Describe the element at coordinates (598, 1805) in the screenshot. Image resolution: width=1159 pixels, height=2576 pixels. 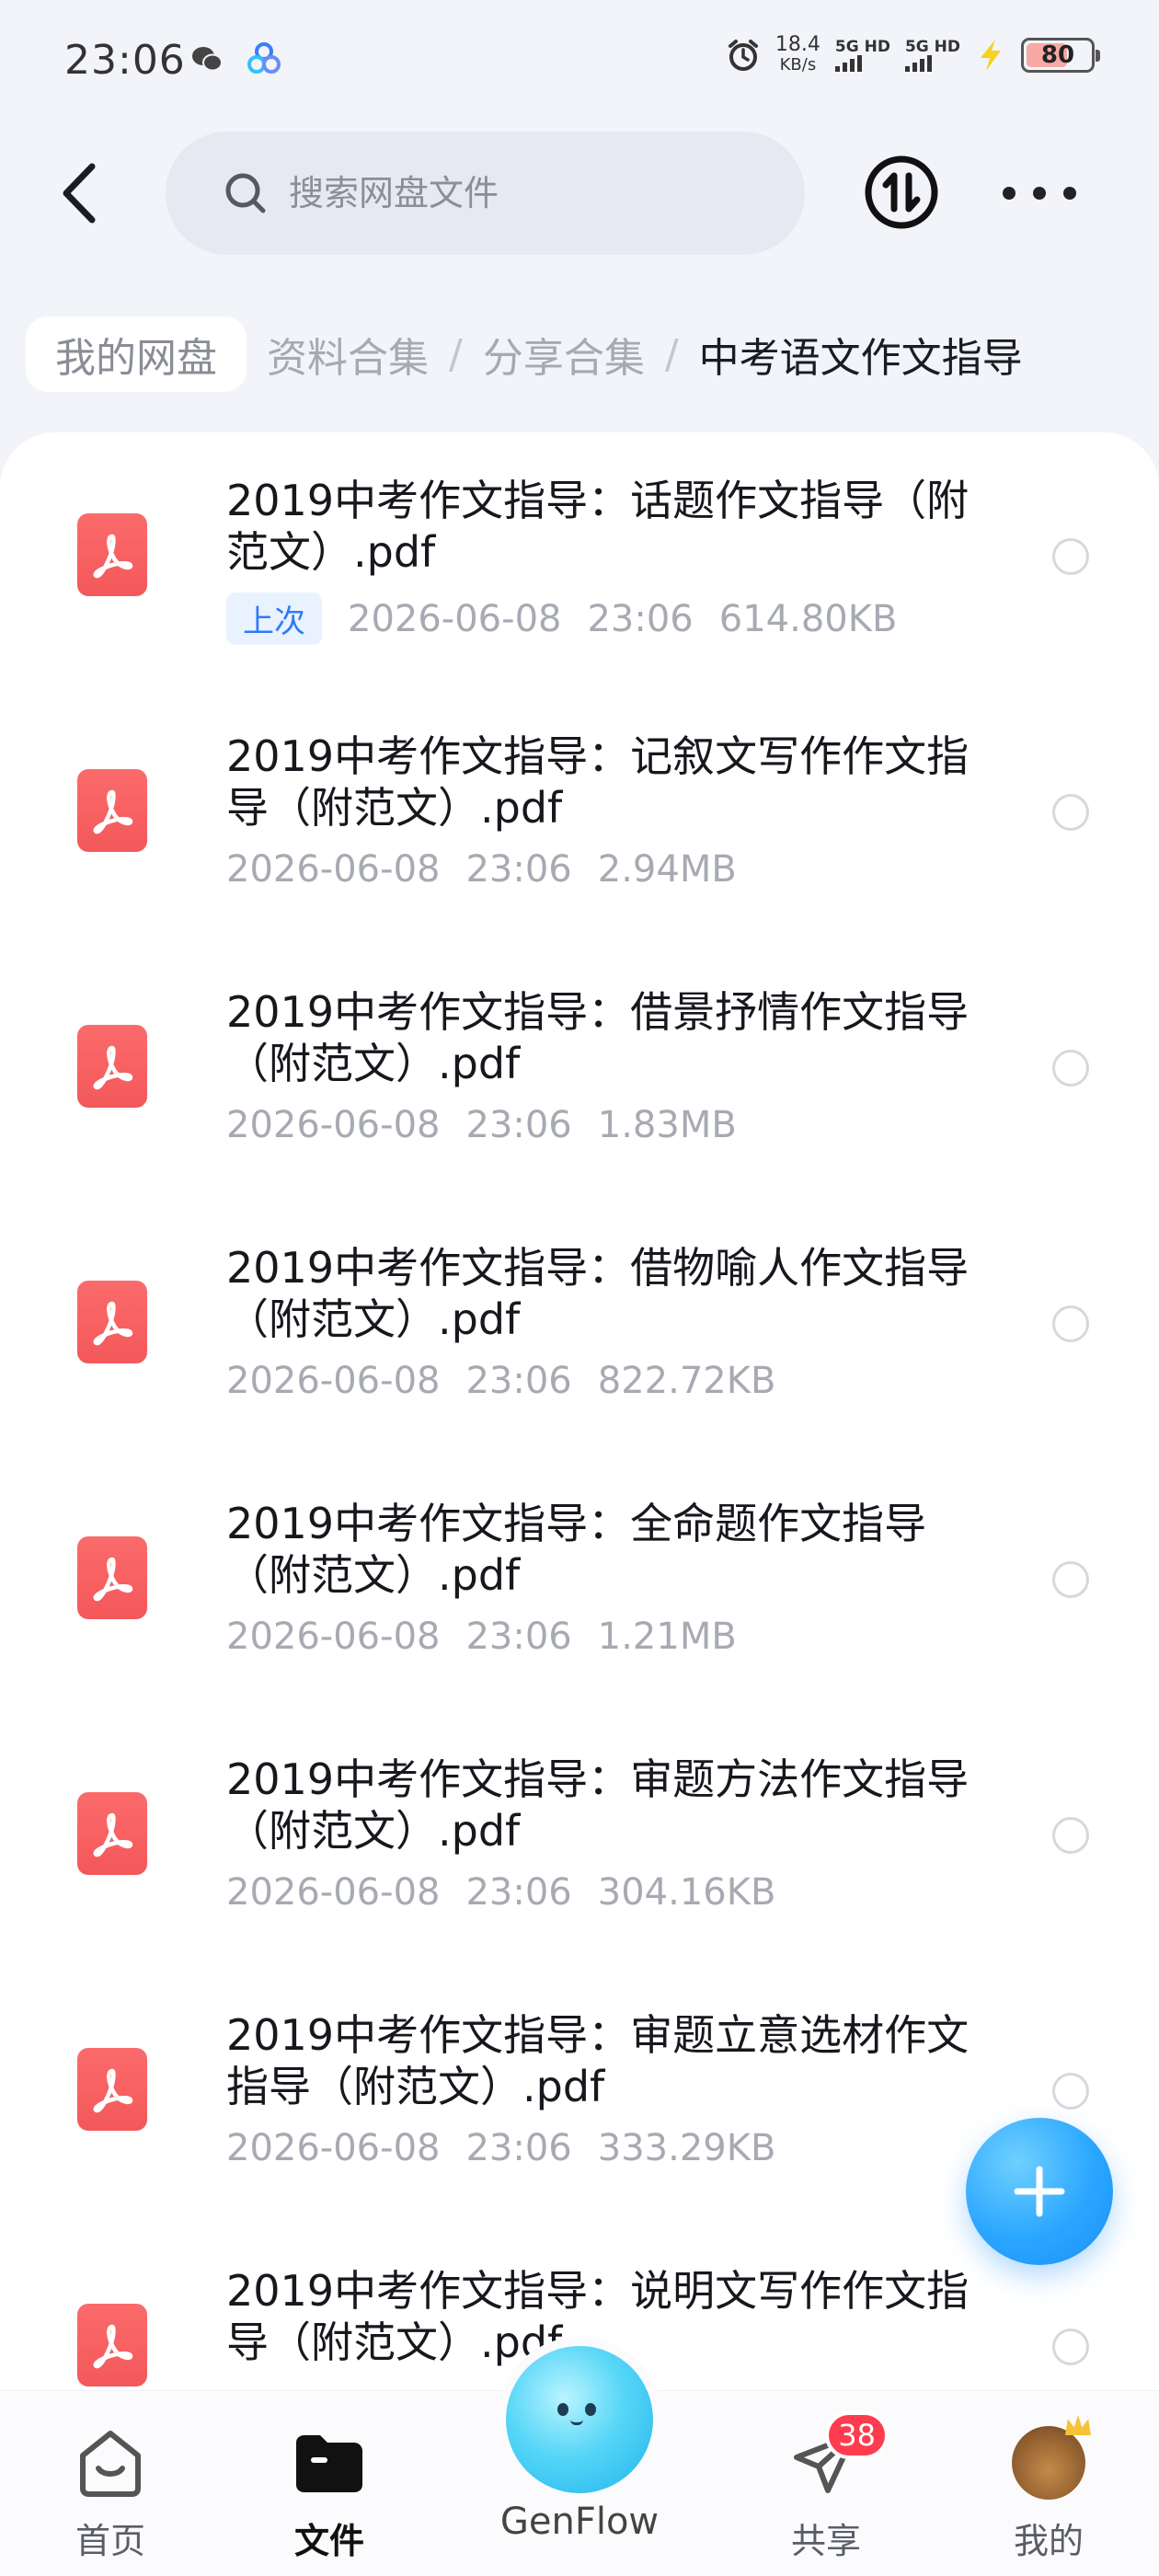
I see `file-name: 2019中考作文指导：审题方法作文指导（附范文）.pdf` at that location.